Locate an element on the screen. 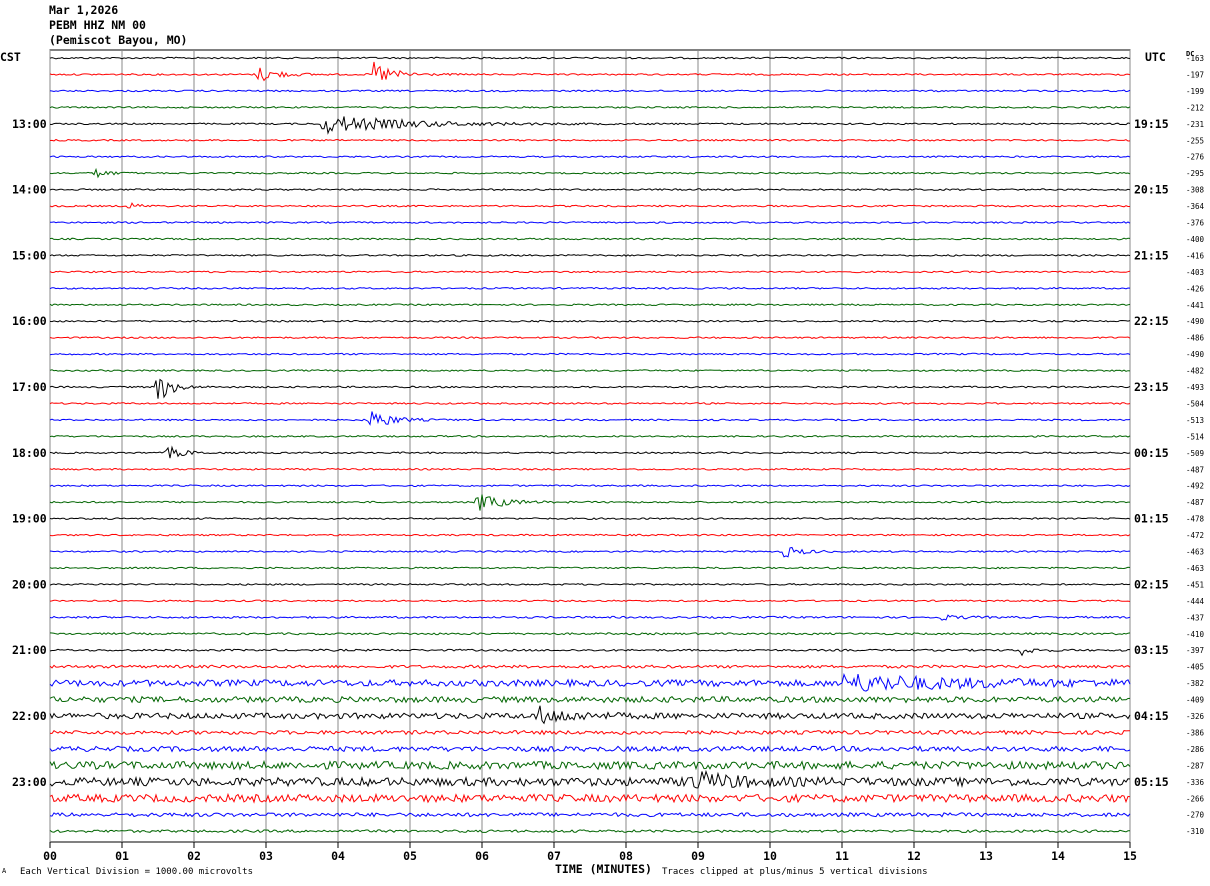  x-tick-label: 13 is located at coordinates (986, 856).